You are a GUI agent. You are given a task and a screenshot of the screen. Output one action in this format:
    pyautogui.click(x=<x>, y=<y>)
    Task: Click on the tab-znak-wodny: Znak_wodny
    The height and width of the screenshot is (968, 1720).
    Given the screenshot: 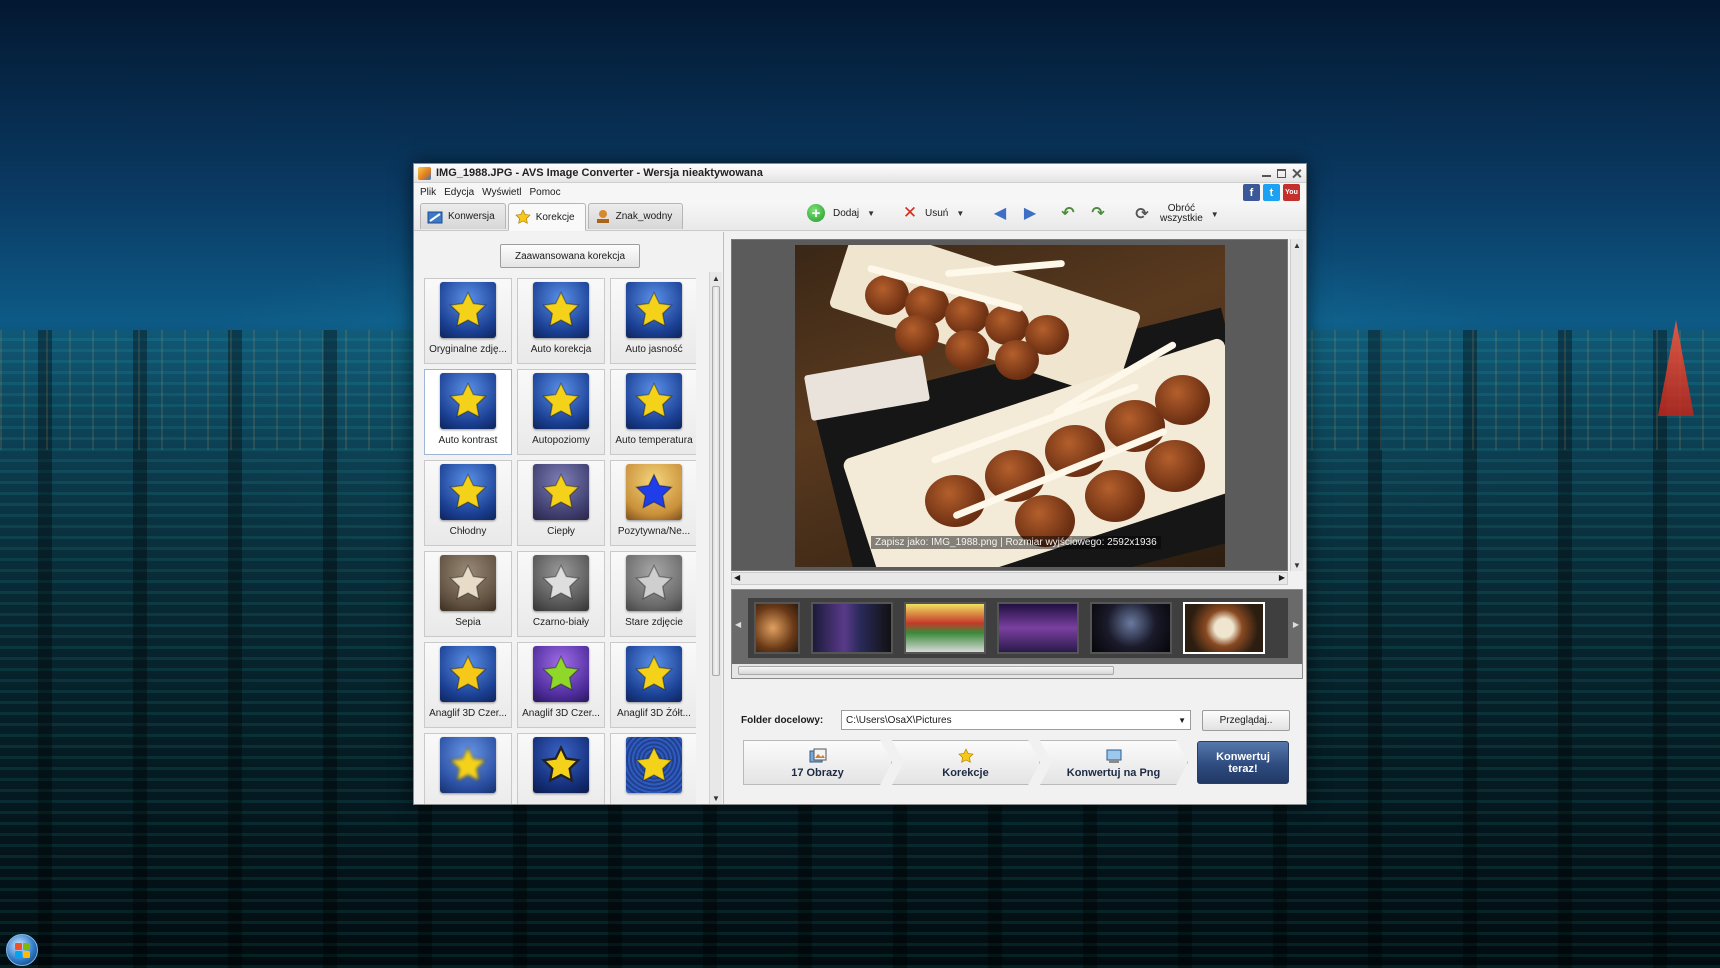 What is the action you would take?
    pyautogui.click(x=635, y=216)
    